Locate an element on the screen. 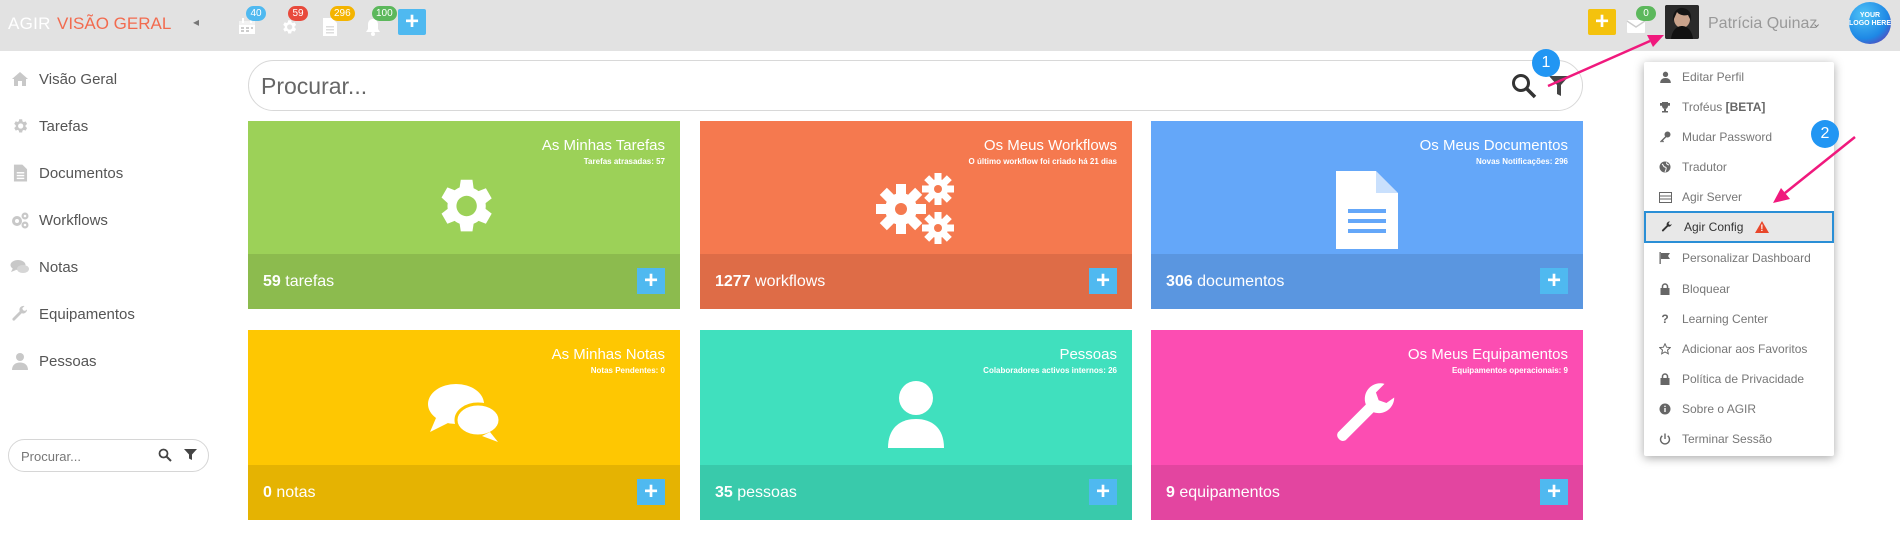  annotation-arrows is located at coordinates (1701, 119).